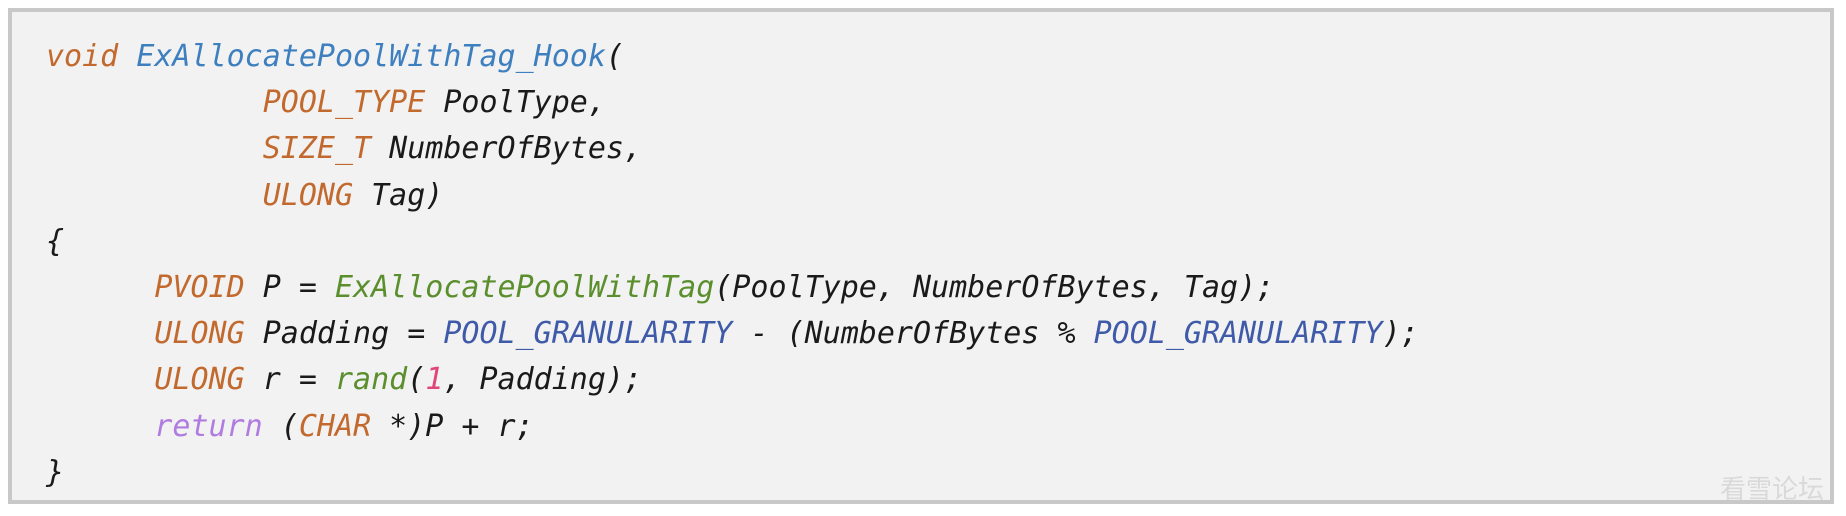 Image resolution: width=1846 pixels, height=516 pixels. Describe the element at coordinates (55, 241) in the screenshot. I see `code-token-plain: {` at that location.